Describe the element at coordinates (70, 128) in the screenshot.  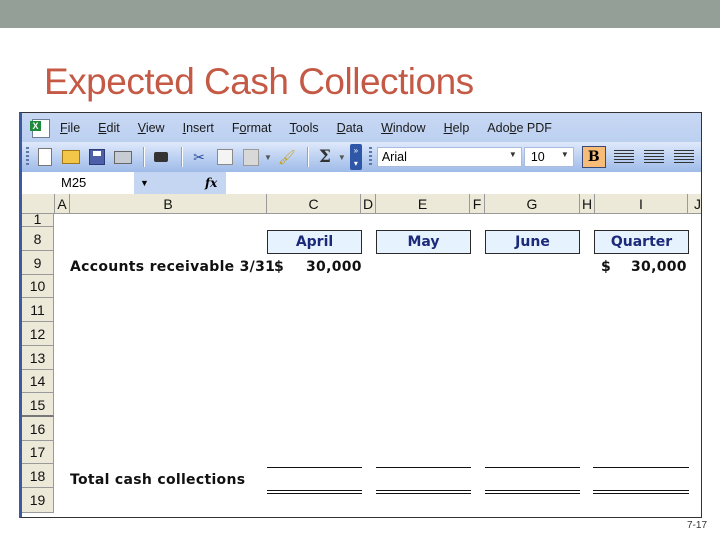
I see `menu-file: File` at that location.